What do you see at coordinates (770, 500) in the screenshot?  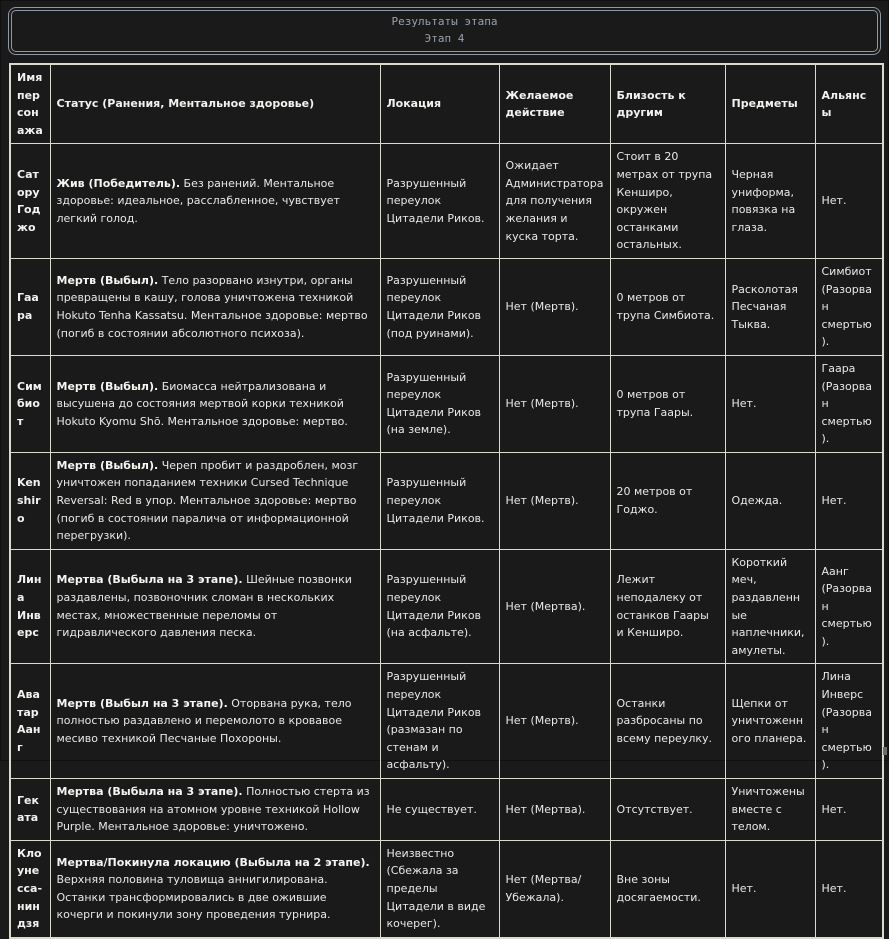 I see `items-cell: Одежда.` at bounding box center [770, 500].